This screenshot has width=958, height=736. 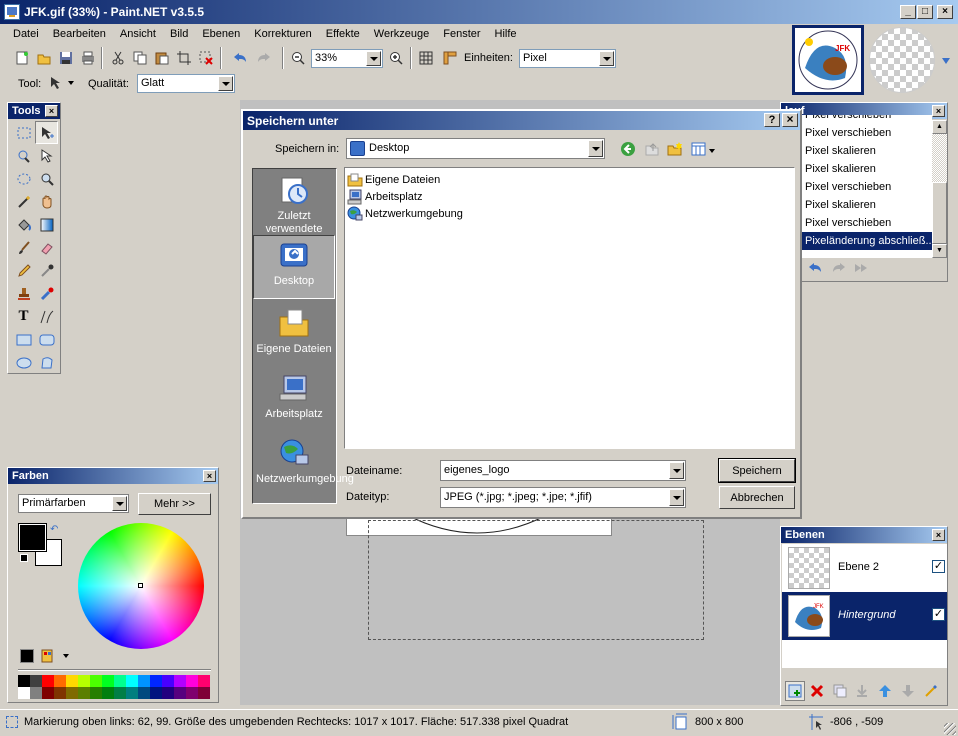 What do you see at coordinates (23, 316) in the screenshot?
I see `text-tool-icon: T` at bounding box center [23, 316].